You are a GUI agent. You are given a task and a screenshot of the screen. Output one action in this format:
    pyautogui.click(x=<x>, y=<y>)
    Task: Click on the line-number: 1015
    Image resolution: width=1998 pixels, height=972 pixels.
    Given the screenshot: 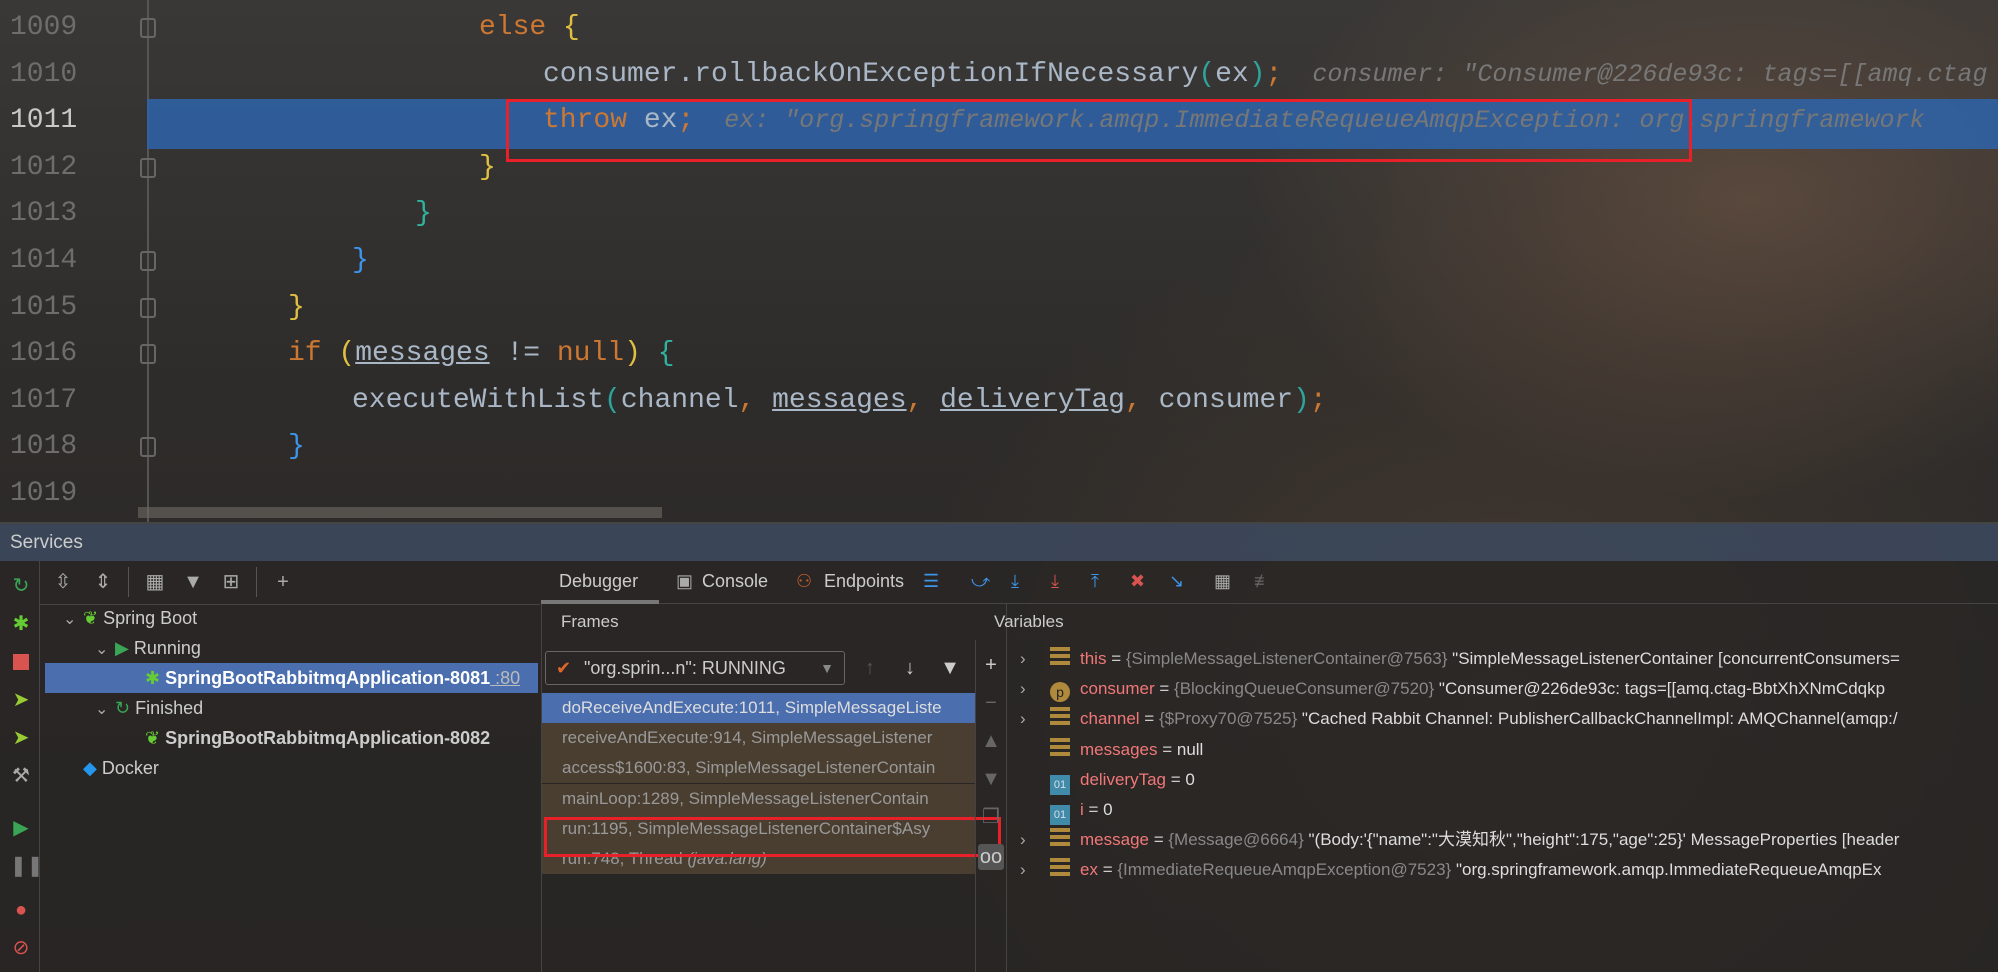 What is the action you would take?
    pyautogui.click(x=44, y=307)
    